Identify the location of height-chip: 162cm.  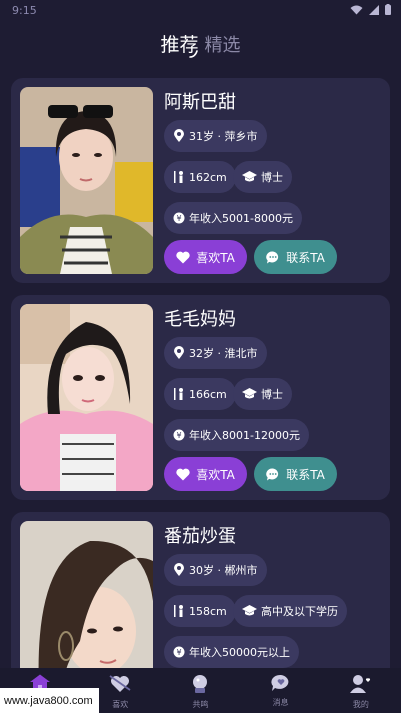
(200, 177).